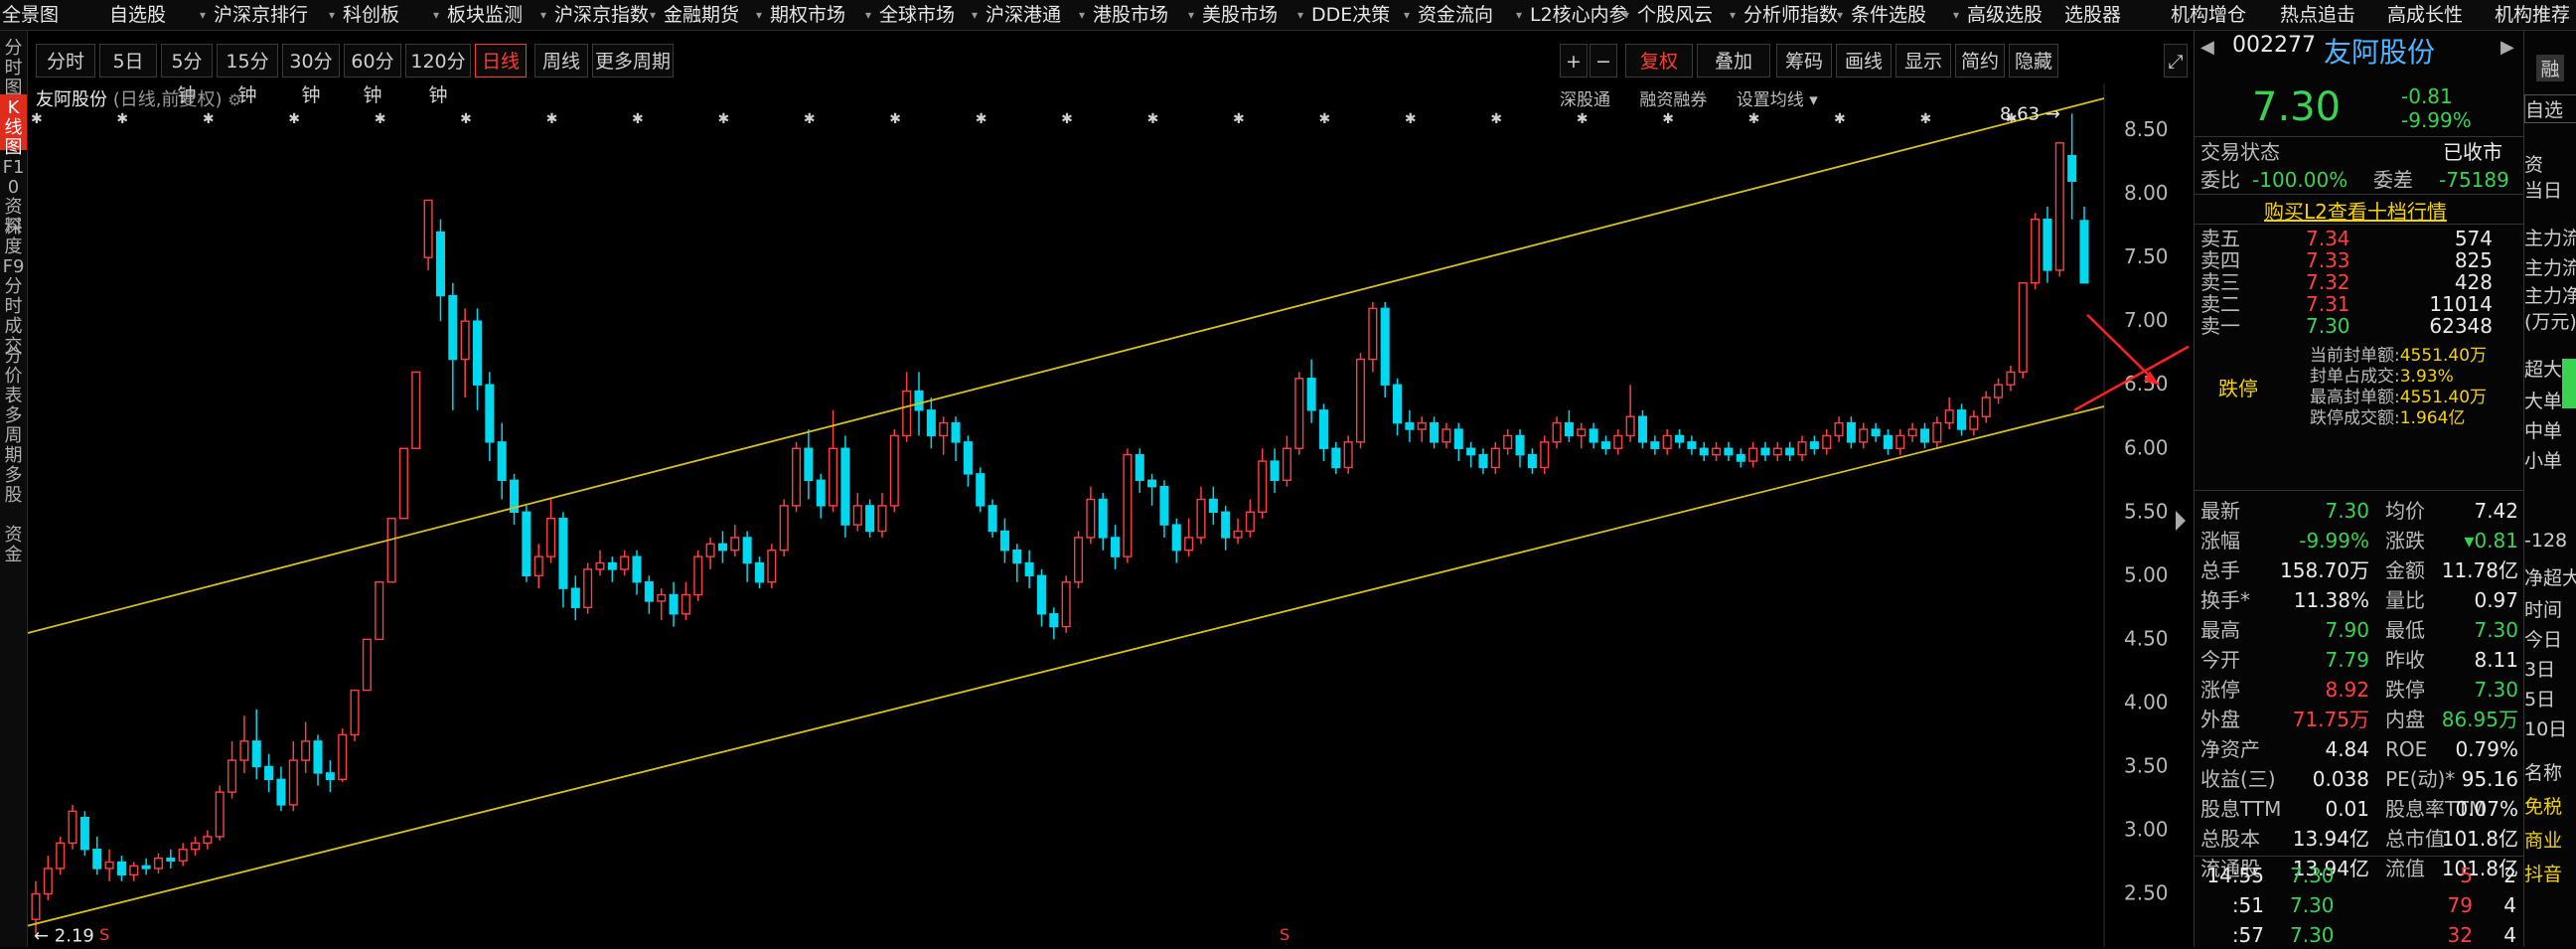 The height and width of the screenshot is (949, 2576). I want to click on nav-item-12: DDE决策, so click(1350, 15).